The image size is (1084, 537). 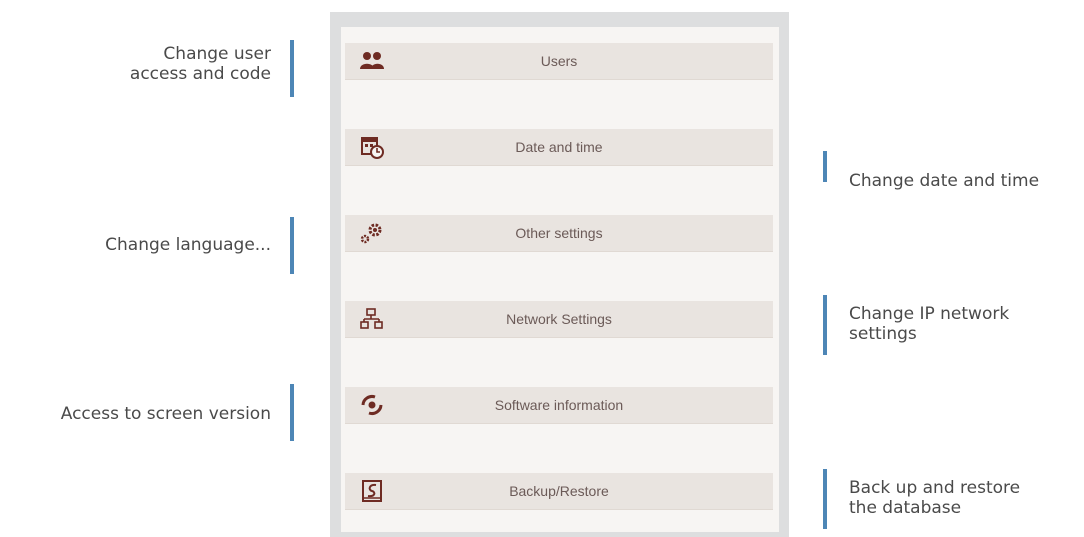 What do you see at coordinates (825, 325) in the screenshot?
I see `annotation-bar-network` at bounding box center [825, 325].